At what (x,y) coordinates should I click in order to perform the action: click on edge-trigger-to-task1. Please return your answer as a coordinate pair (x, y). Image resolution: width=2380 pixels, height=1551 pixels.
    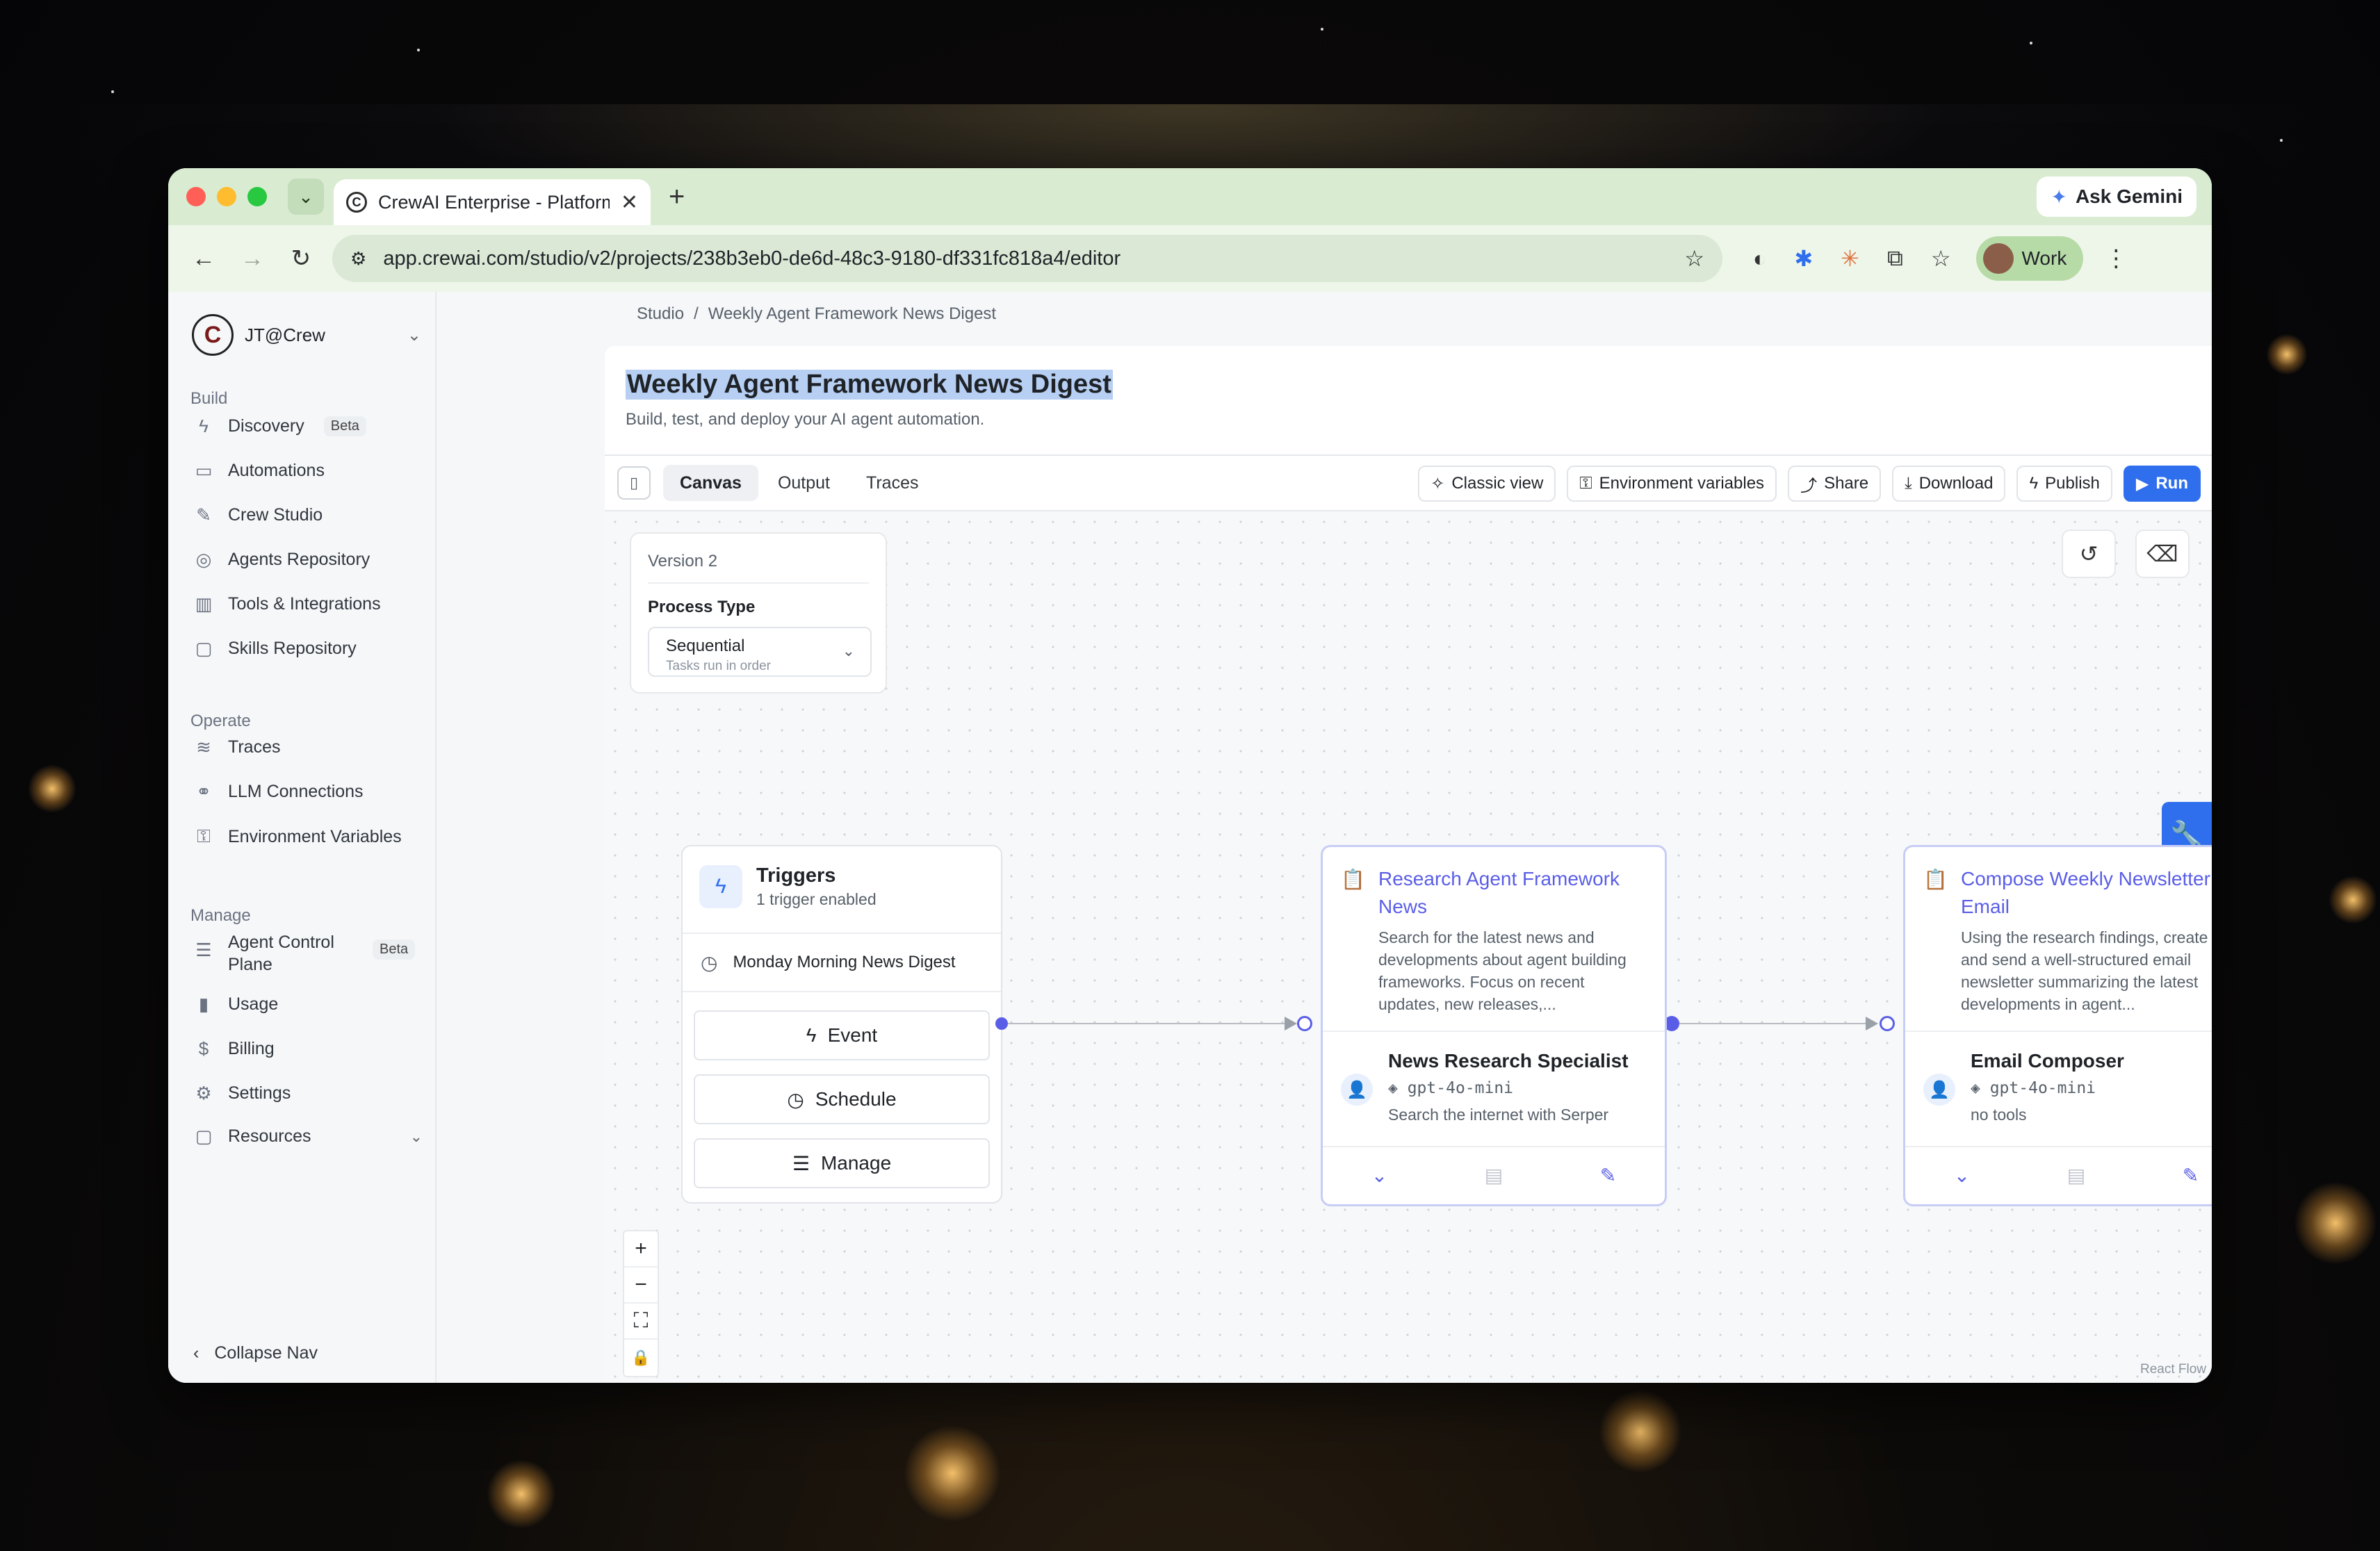
    Looking at the image, I should click on (1146, 1024).